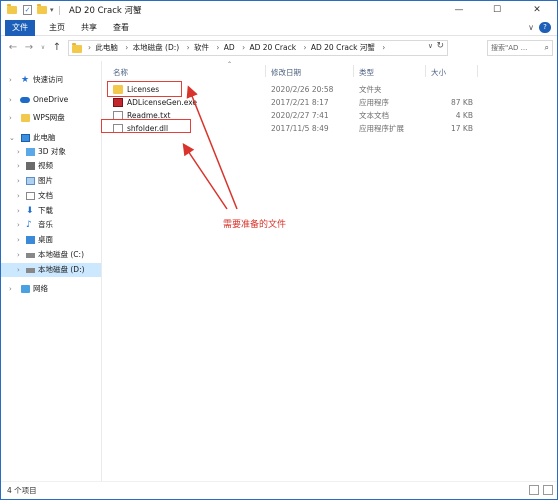  I want to click on sidebar-item-music: › ♪ 音乐, so click(51, 225).